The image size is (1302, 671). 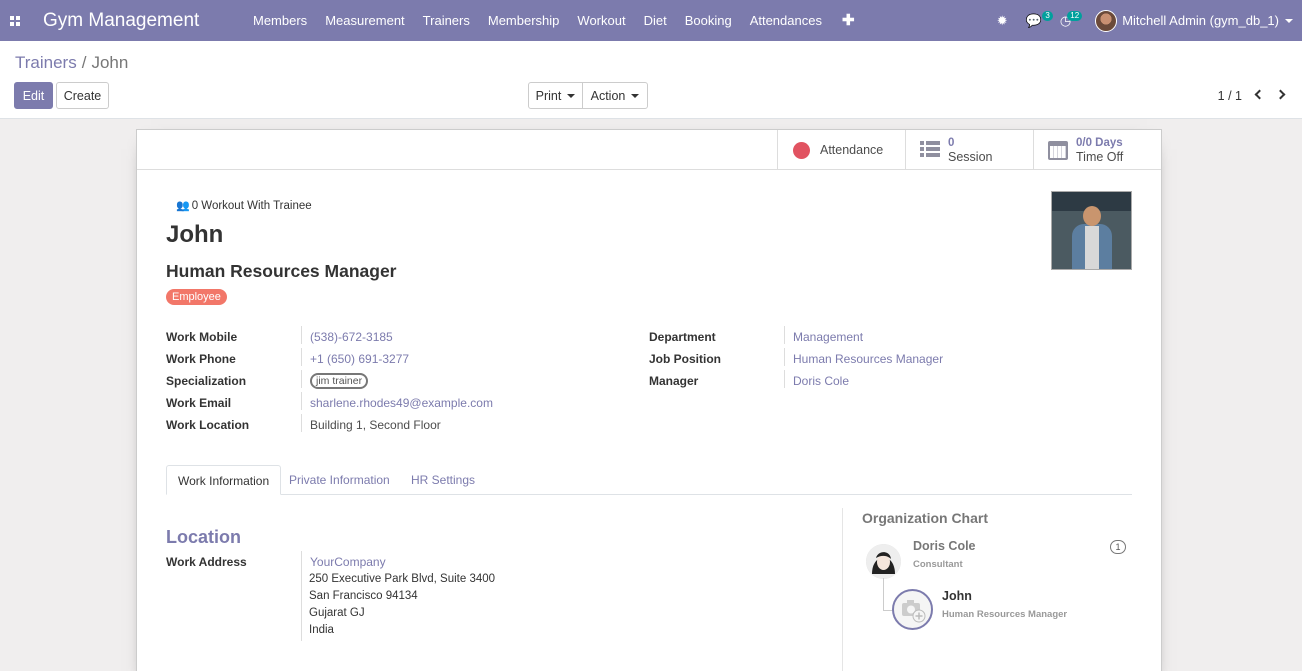 What do you see at coordinates (608, 95) in the screenshot?
I see `action-label: Action` at bounding box center [608, 95].